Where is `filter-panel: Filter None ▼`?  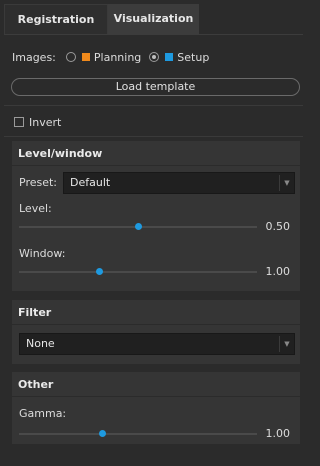 filter-panel: Filter None ▼ is located at coordinates (156, 332).